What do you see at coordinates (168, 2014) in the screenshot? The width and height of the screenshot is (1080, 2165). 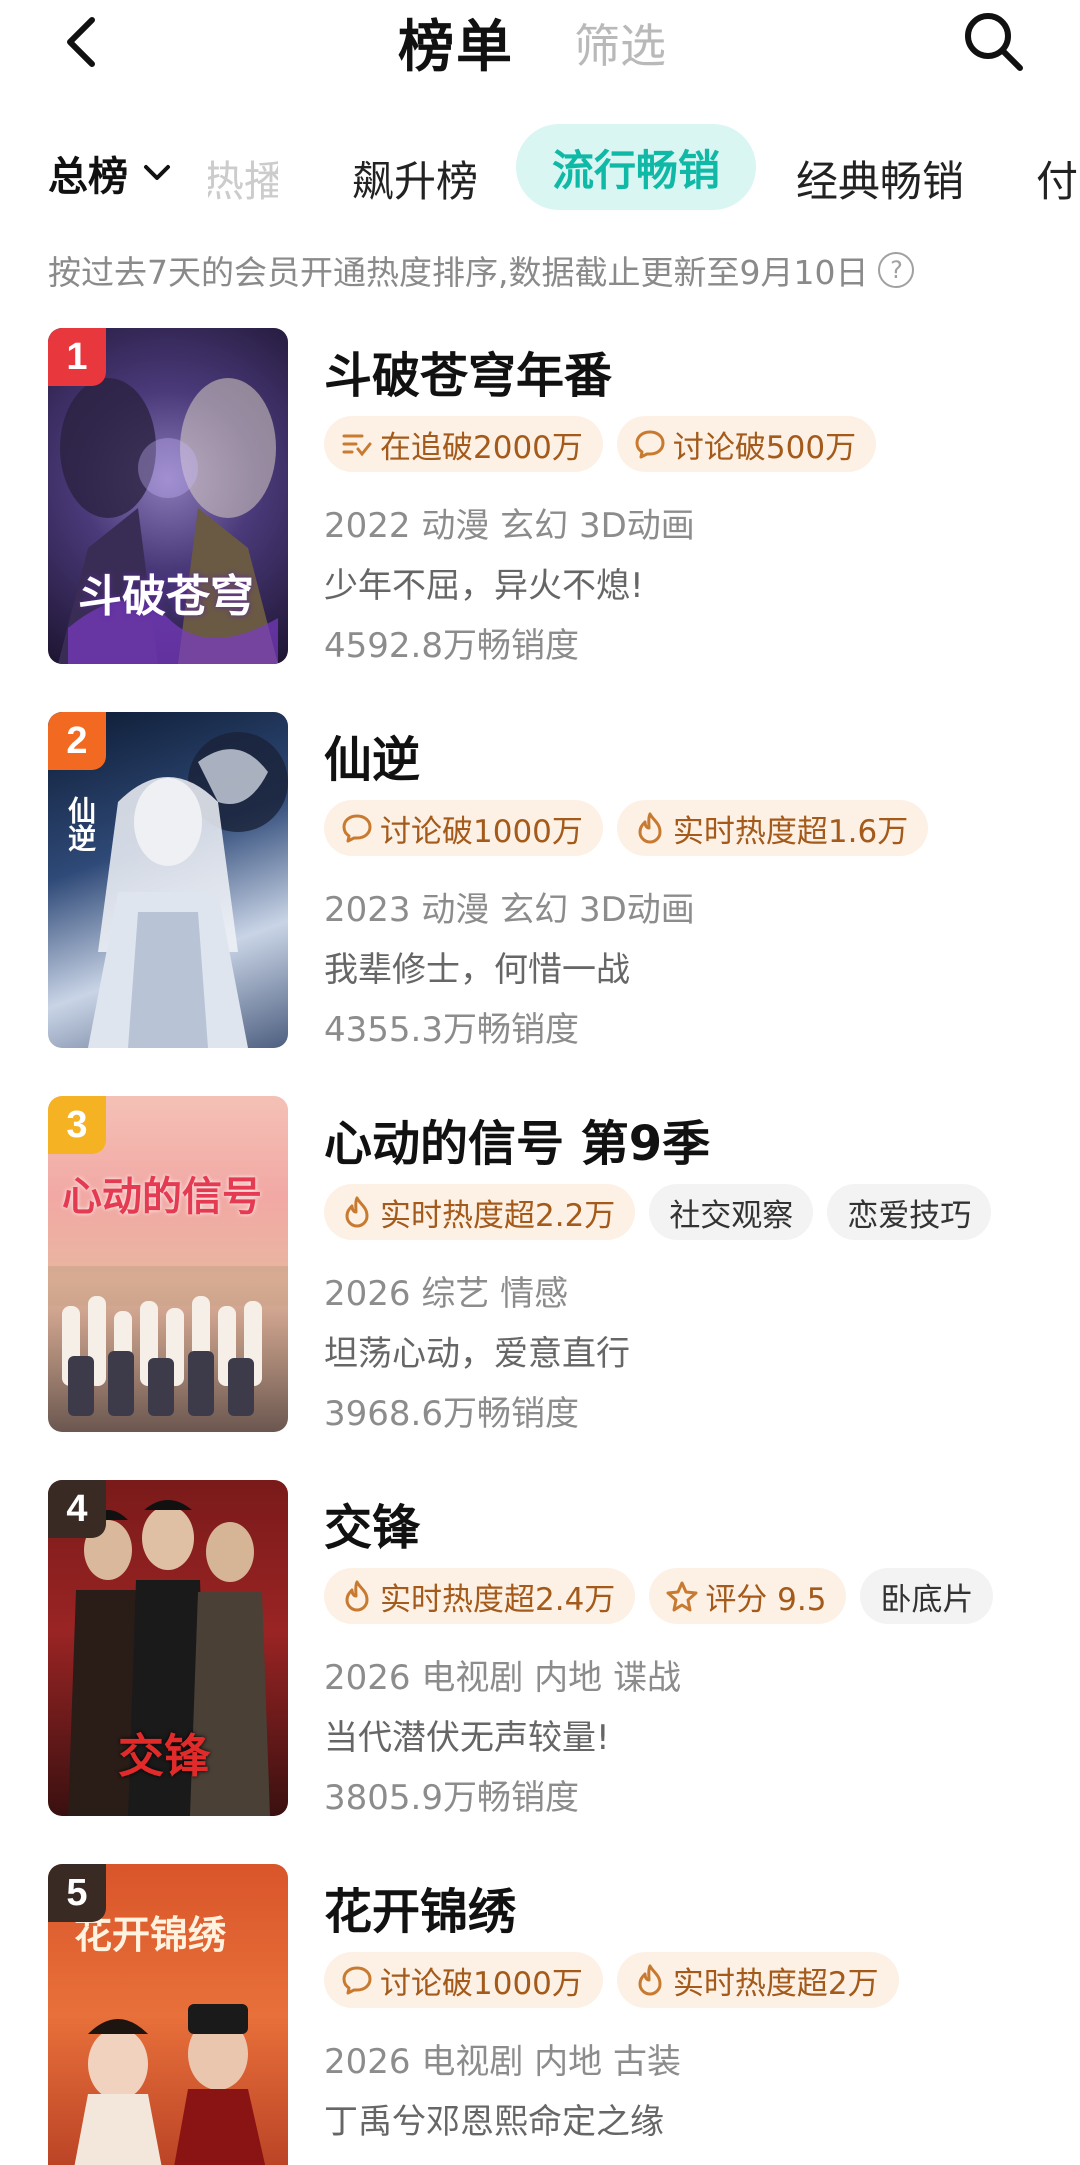 I see `poster-image: 花开锦绣 5` at bounding box center [168, 2014].